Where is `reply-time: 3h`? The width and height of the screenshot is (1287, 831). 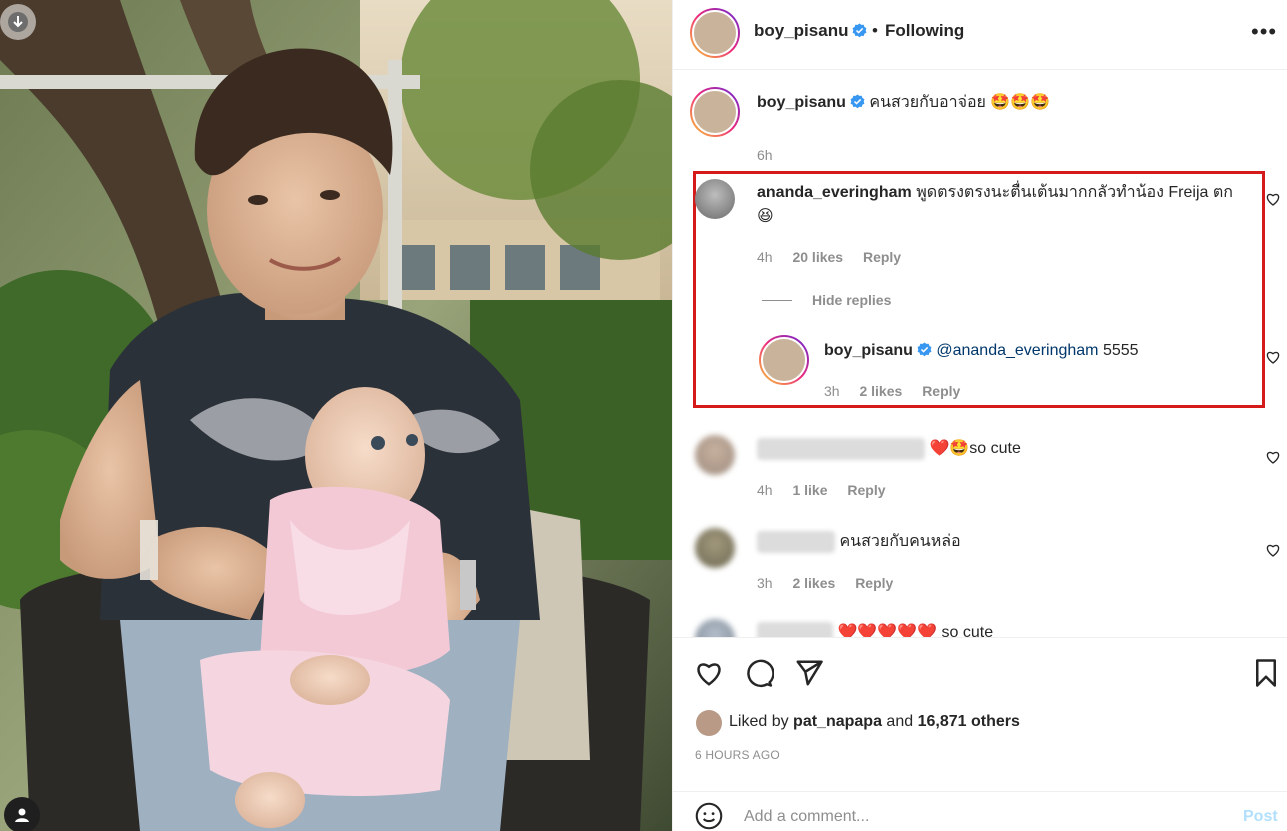
reply-time: 3h is located at coordinates (832, 391).